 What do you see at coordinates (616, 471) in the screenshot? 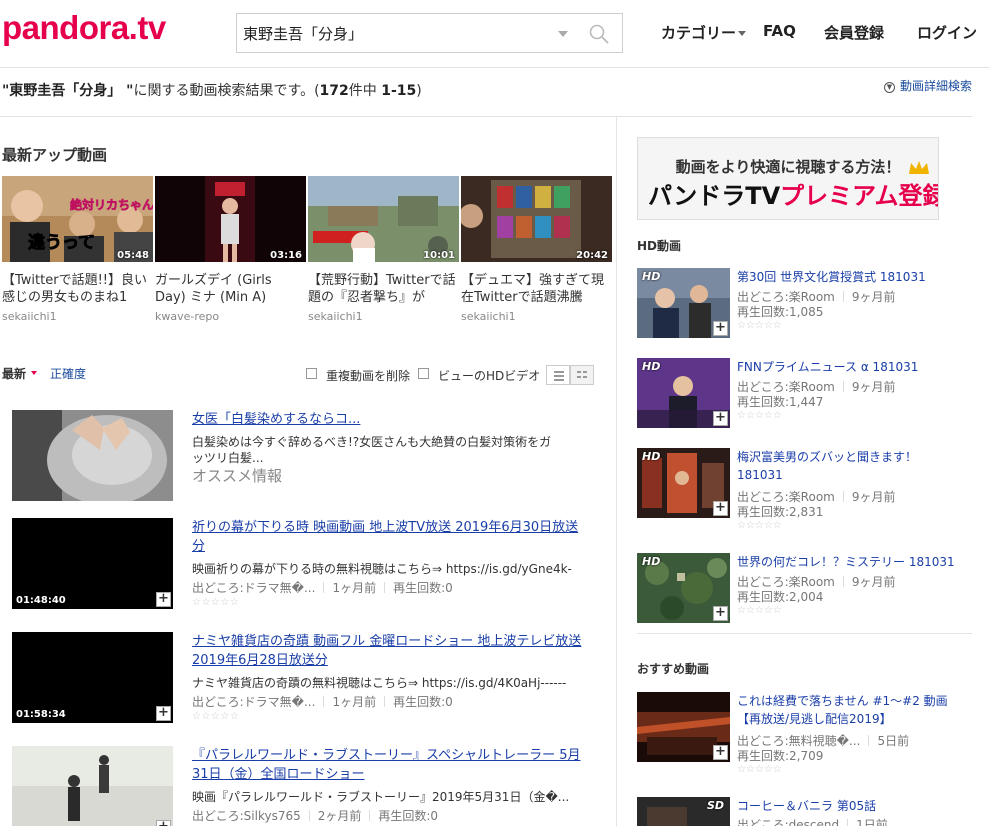
I see `column-divider` at bounding box center [616, 471].